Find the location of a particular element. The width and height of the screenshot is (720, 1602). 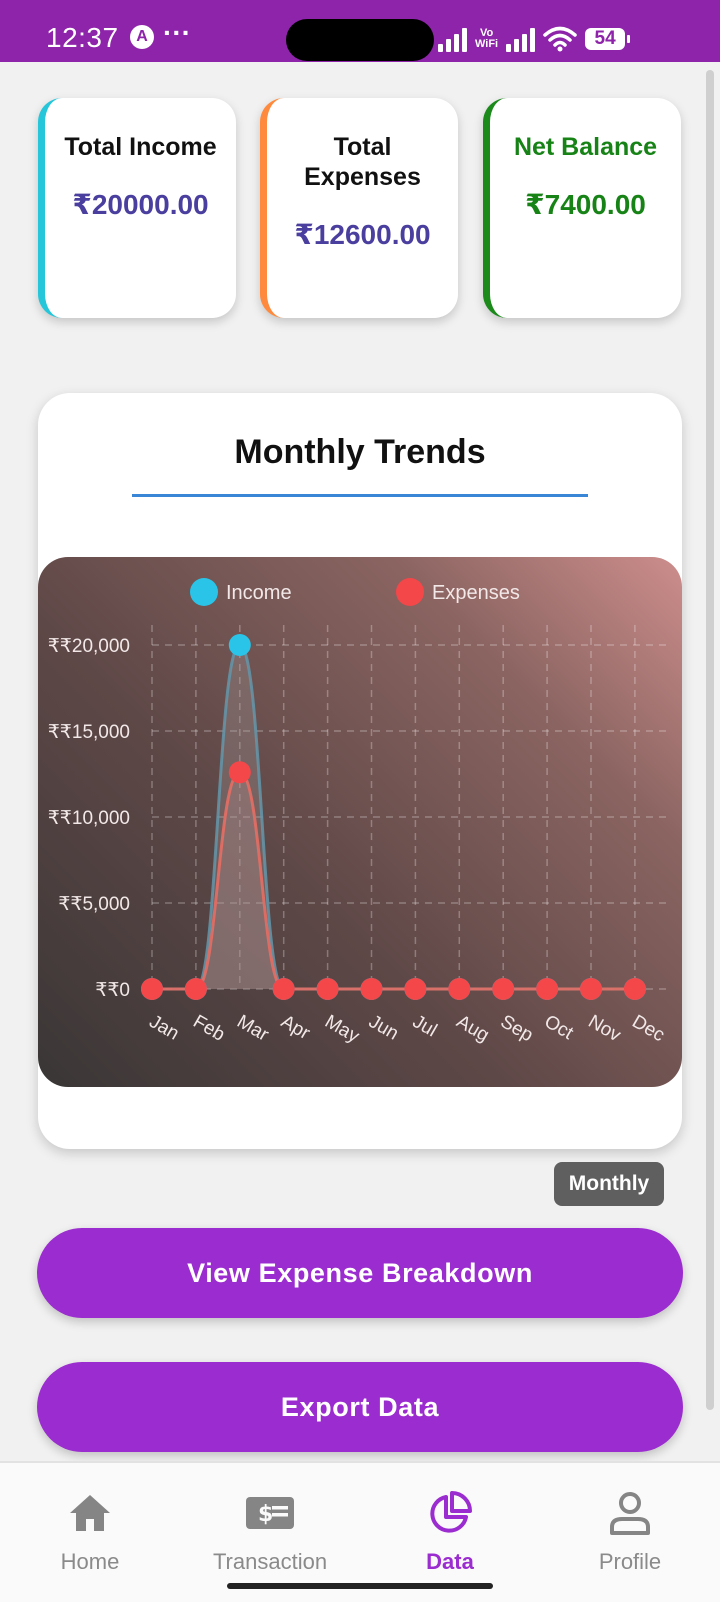

x-tick-label: Sep is located at coordinates (517, 1028).